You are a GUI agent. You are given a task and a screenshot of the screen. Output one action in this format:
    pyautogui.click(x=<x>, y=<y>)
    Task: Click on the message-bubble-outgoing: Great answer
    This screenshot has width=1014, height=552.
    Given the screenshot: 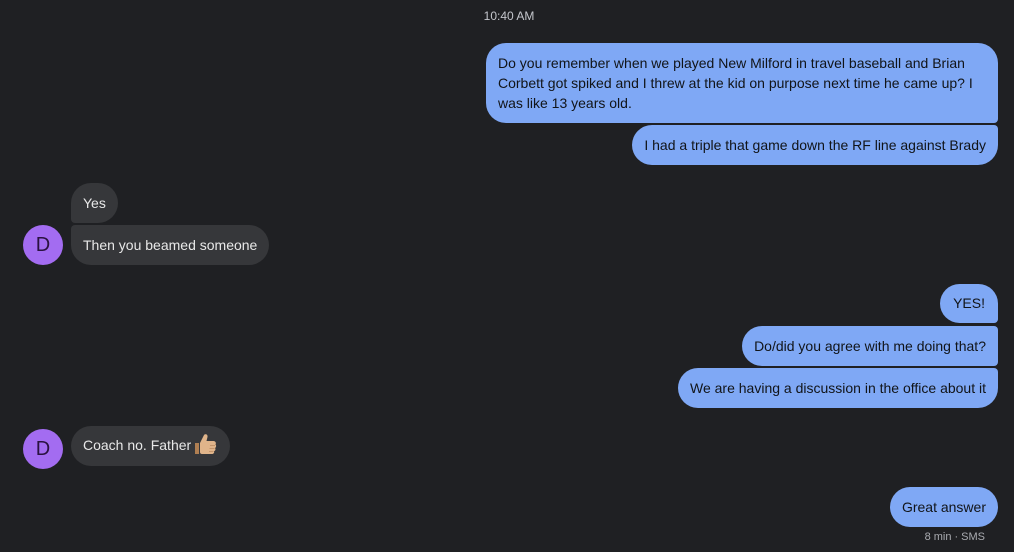 What is the action you would take?
    pyautogui.click(x=943, y=507)
    